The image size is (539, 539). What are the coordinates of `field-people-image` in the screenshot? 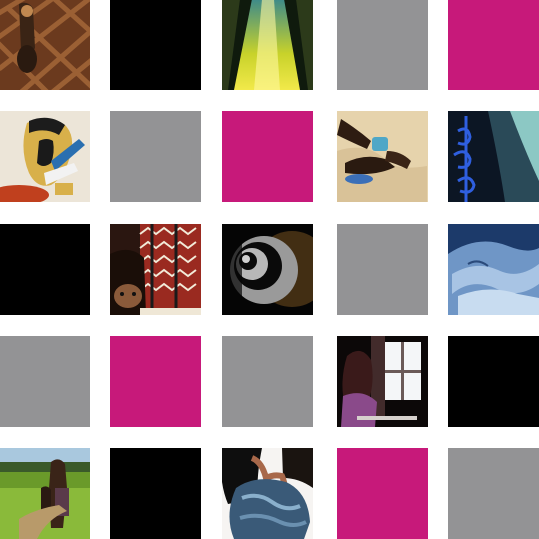 It's located at (45, 493).